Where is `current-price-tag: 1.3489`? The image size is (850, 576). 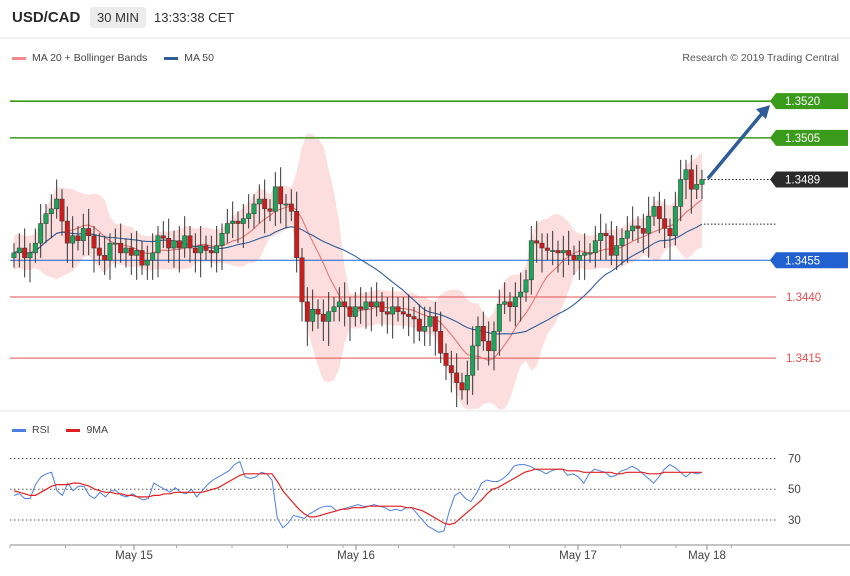 current-price-tag: 1.3489 is located at coordinates (809, 179).